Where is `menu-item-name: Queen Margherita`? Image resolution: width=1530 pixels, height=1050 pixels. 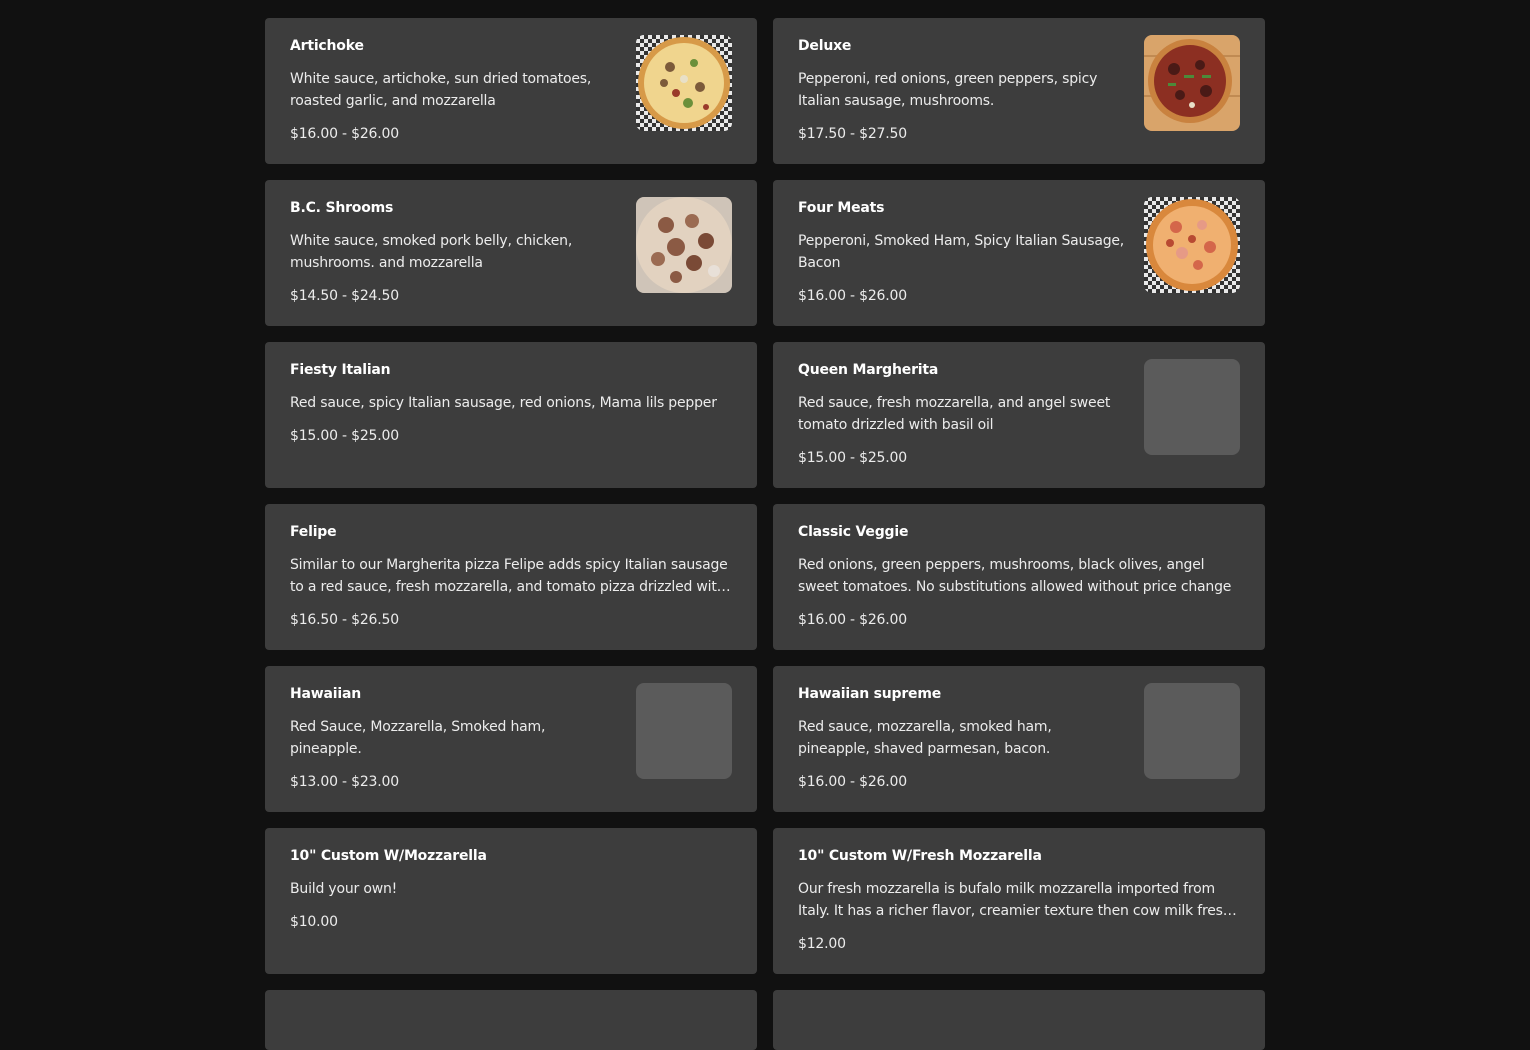
menu-item-name: Queen Margherita is located at coordinates (868, 370).